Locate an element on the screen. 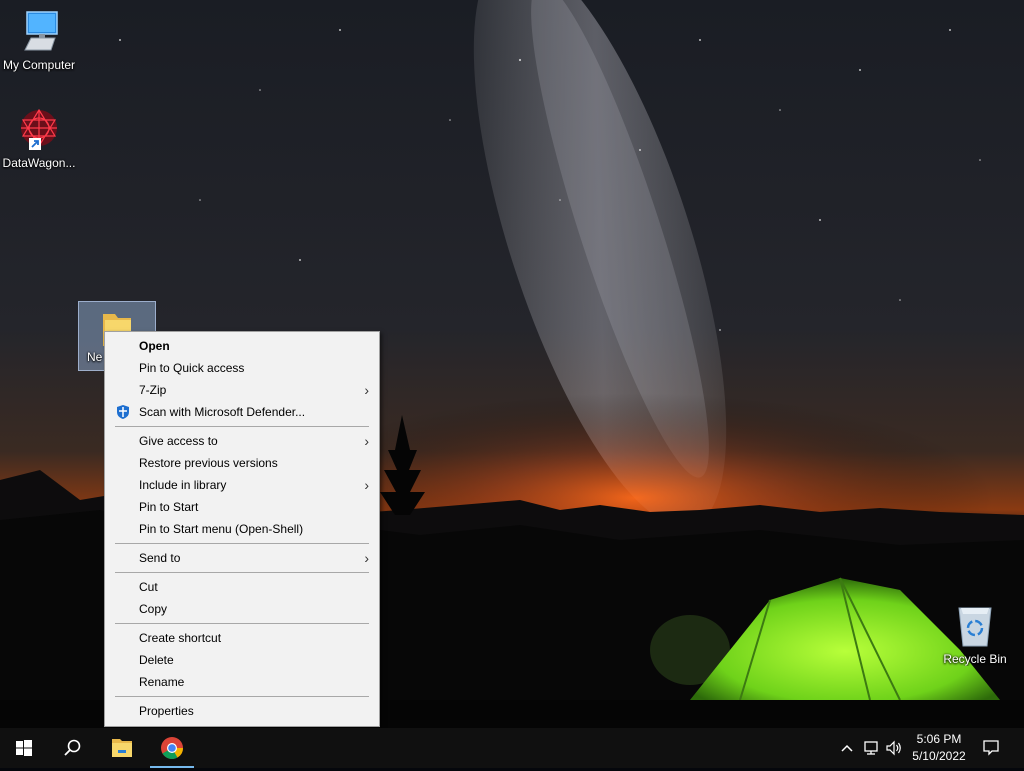 The width and height of the screenshot is (1024, 771). menu-item-label: Delete is located at coordinates (156, 660).